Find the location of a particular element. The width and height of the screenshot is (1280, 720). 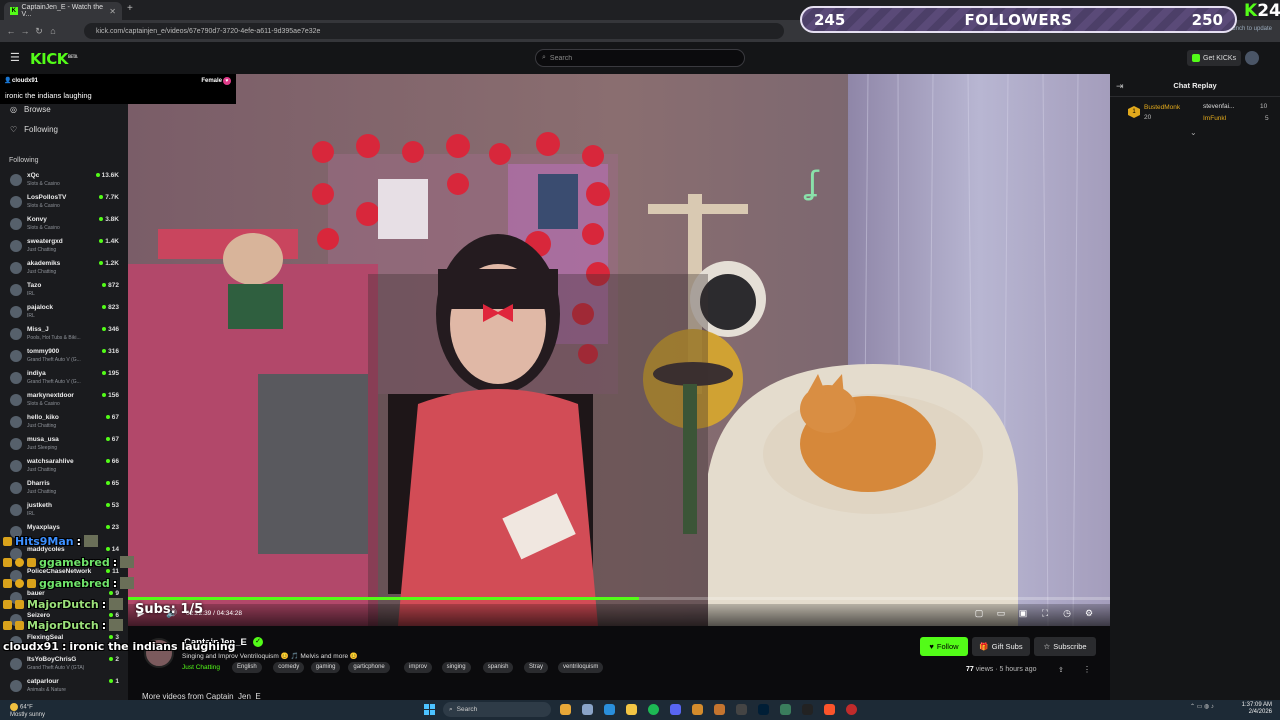

gift-subs-button: 🎁 Gift Subs is located at coordinates (1001, 646).